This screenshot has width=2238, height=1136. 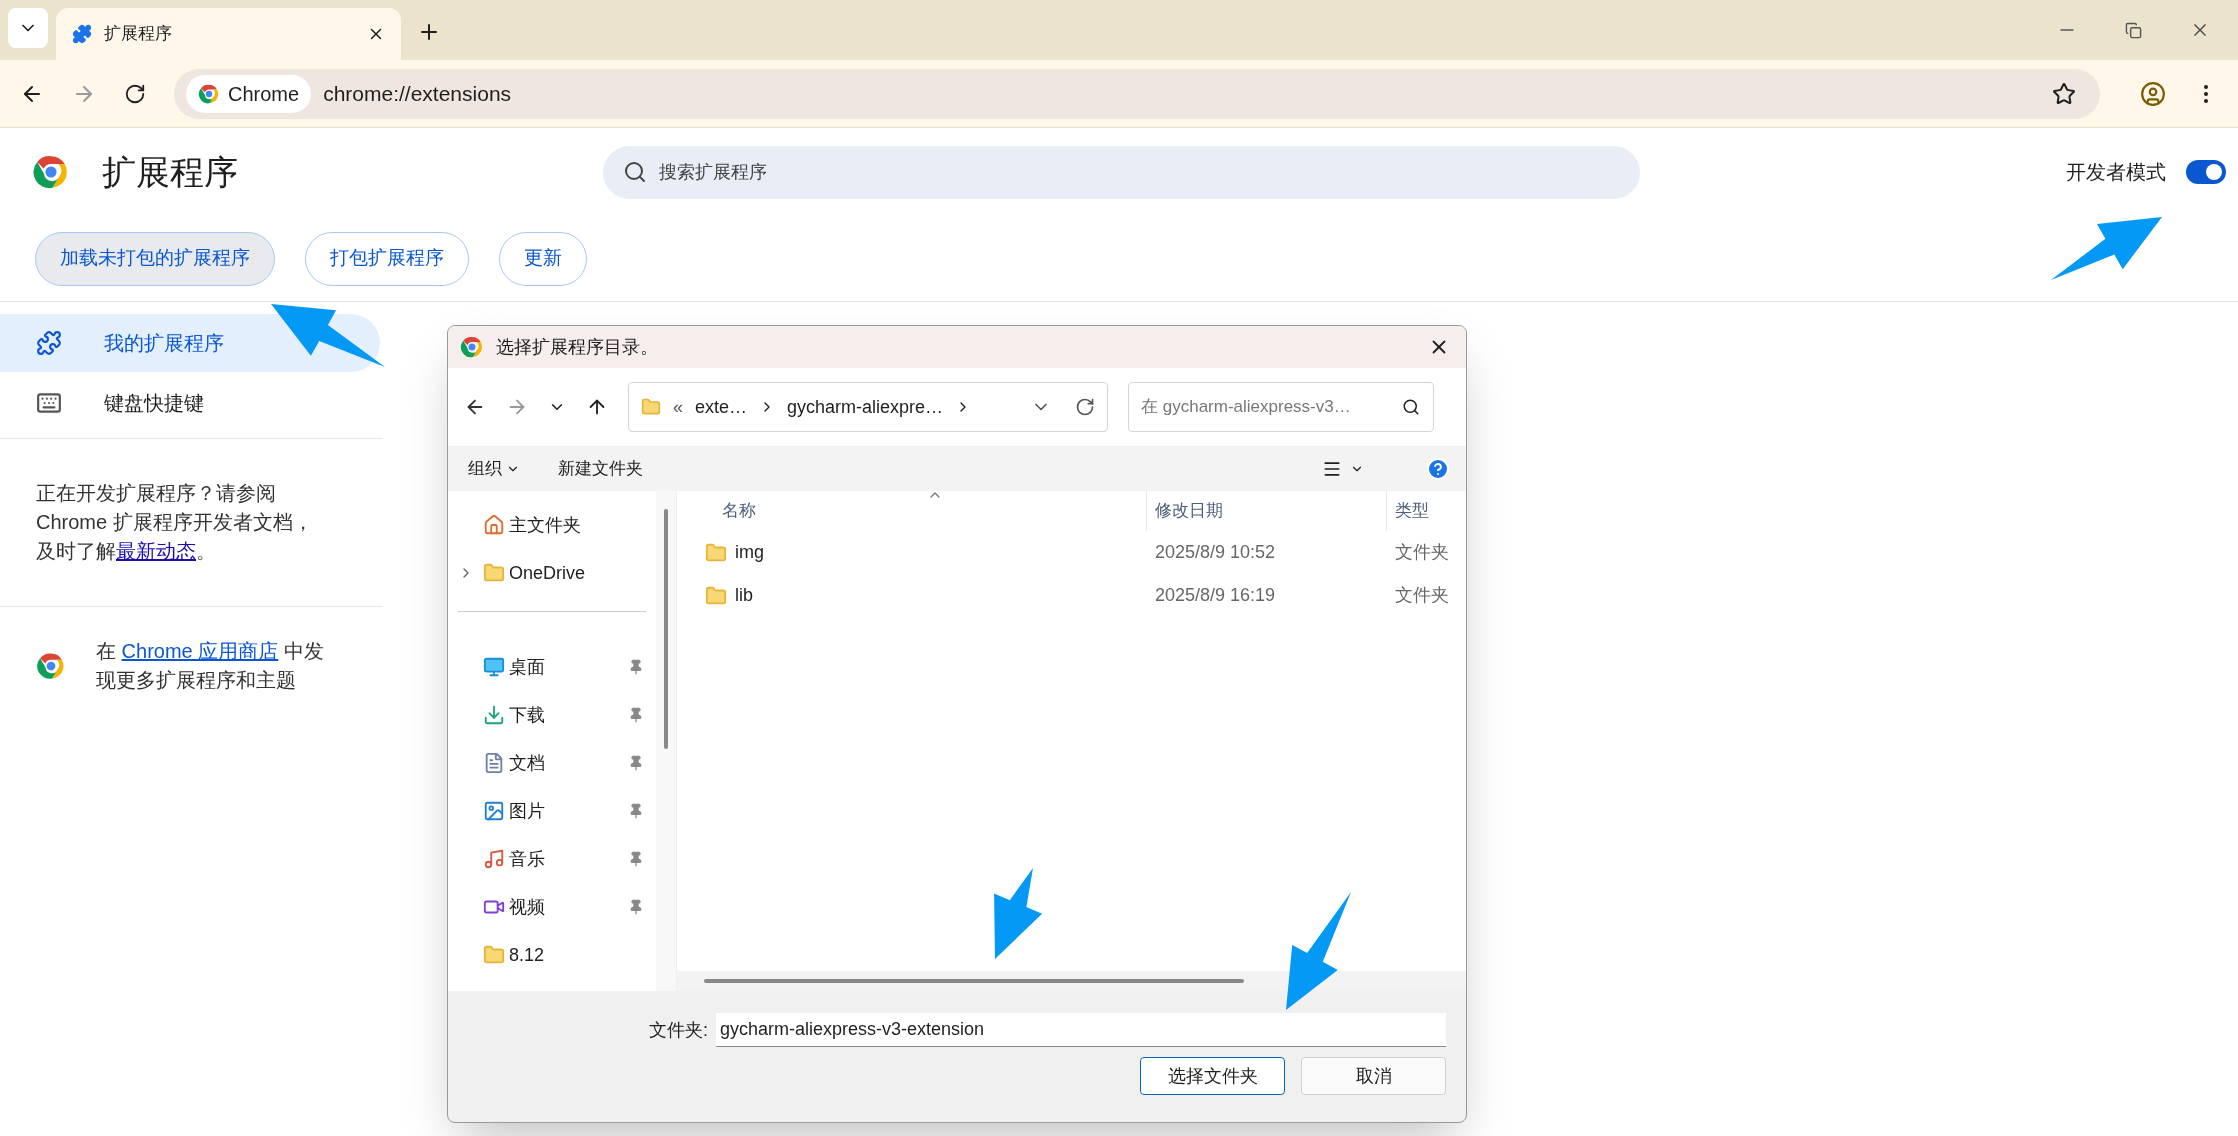 What do you see at coordinates (2206, 172) in the screenshot?
I see `developer-mode-toggle` at bounding box center [2206, 172].